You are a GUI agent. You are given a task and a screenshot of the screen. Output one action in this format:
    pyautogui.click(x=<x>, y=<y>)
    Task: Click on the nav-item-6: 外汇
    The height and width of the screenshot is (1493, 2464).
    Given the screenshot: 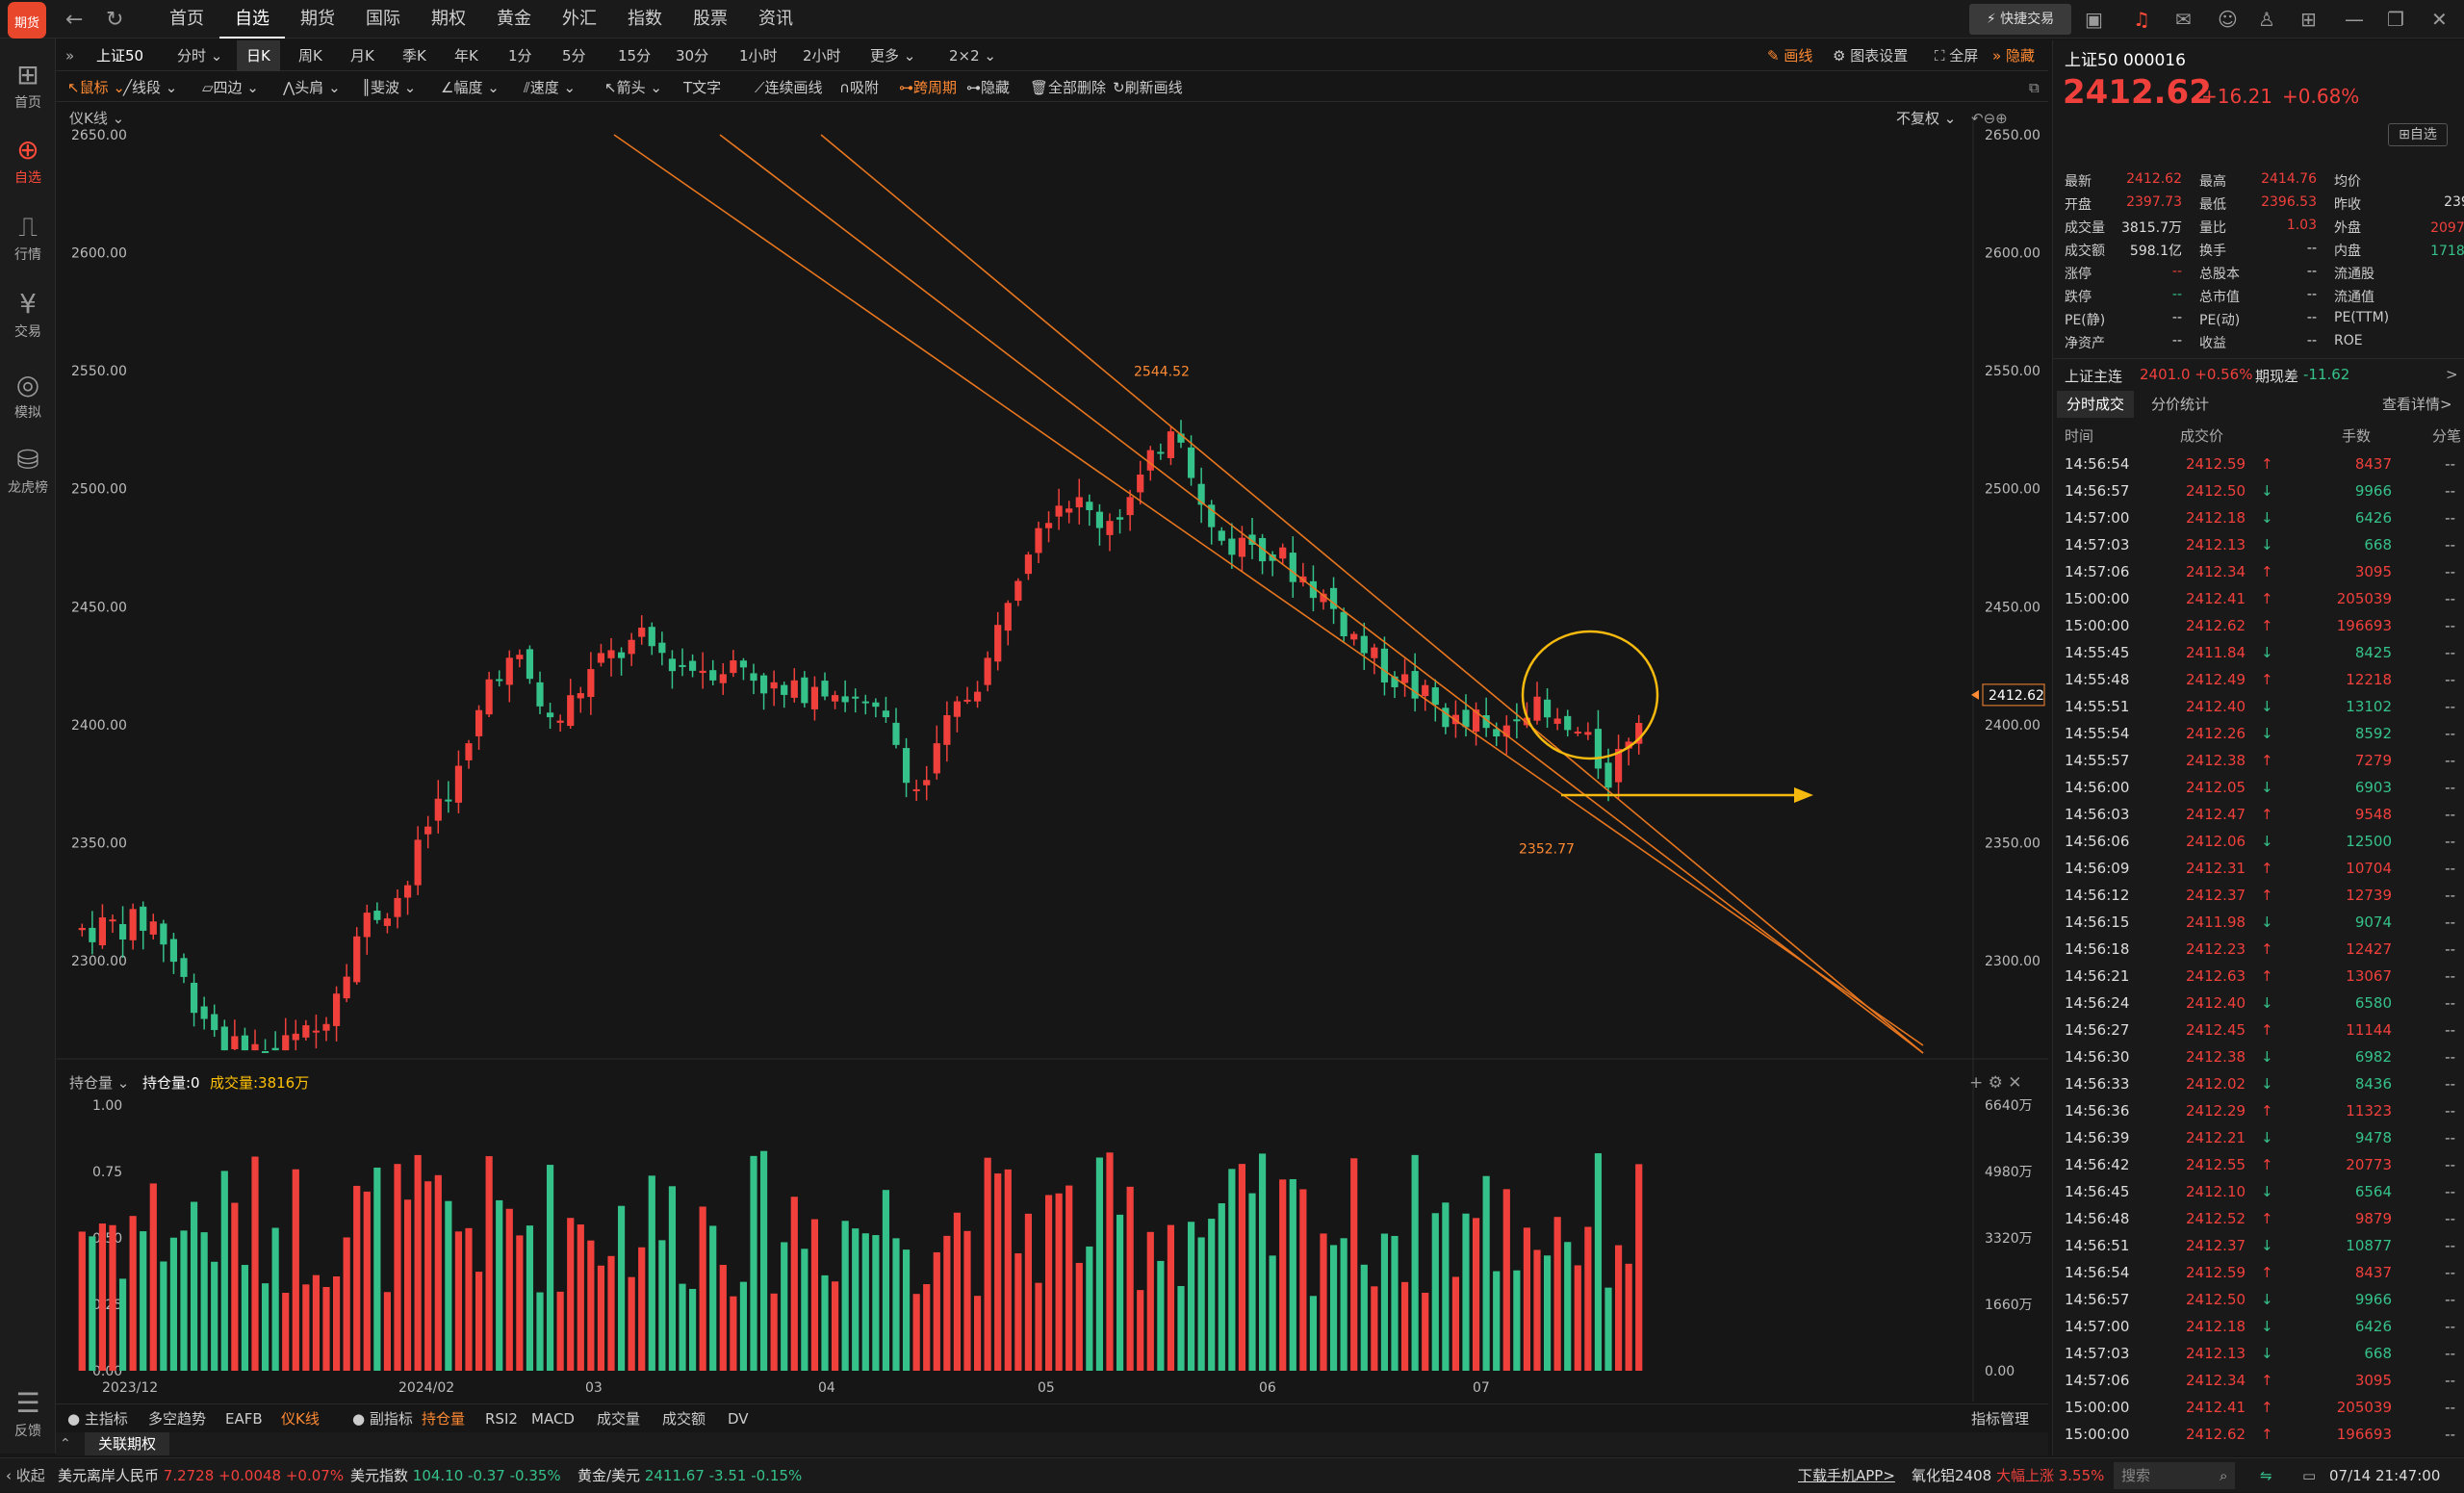 What is the action you would take?
    pyautogui.click(x=579, y=20)
    